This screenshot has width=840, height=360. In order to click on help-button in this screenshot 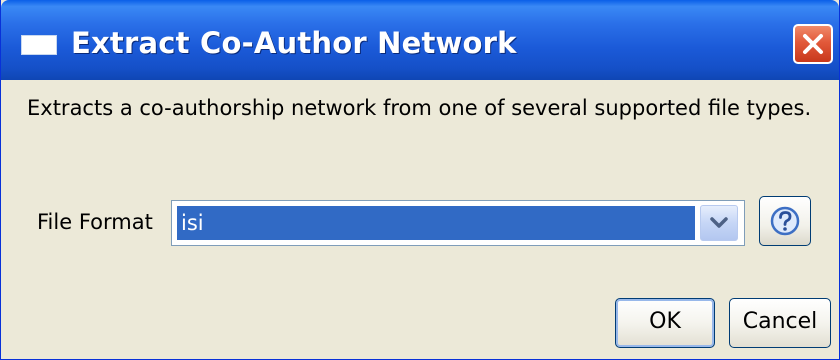, I will do `click(785, 221)`.